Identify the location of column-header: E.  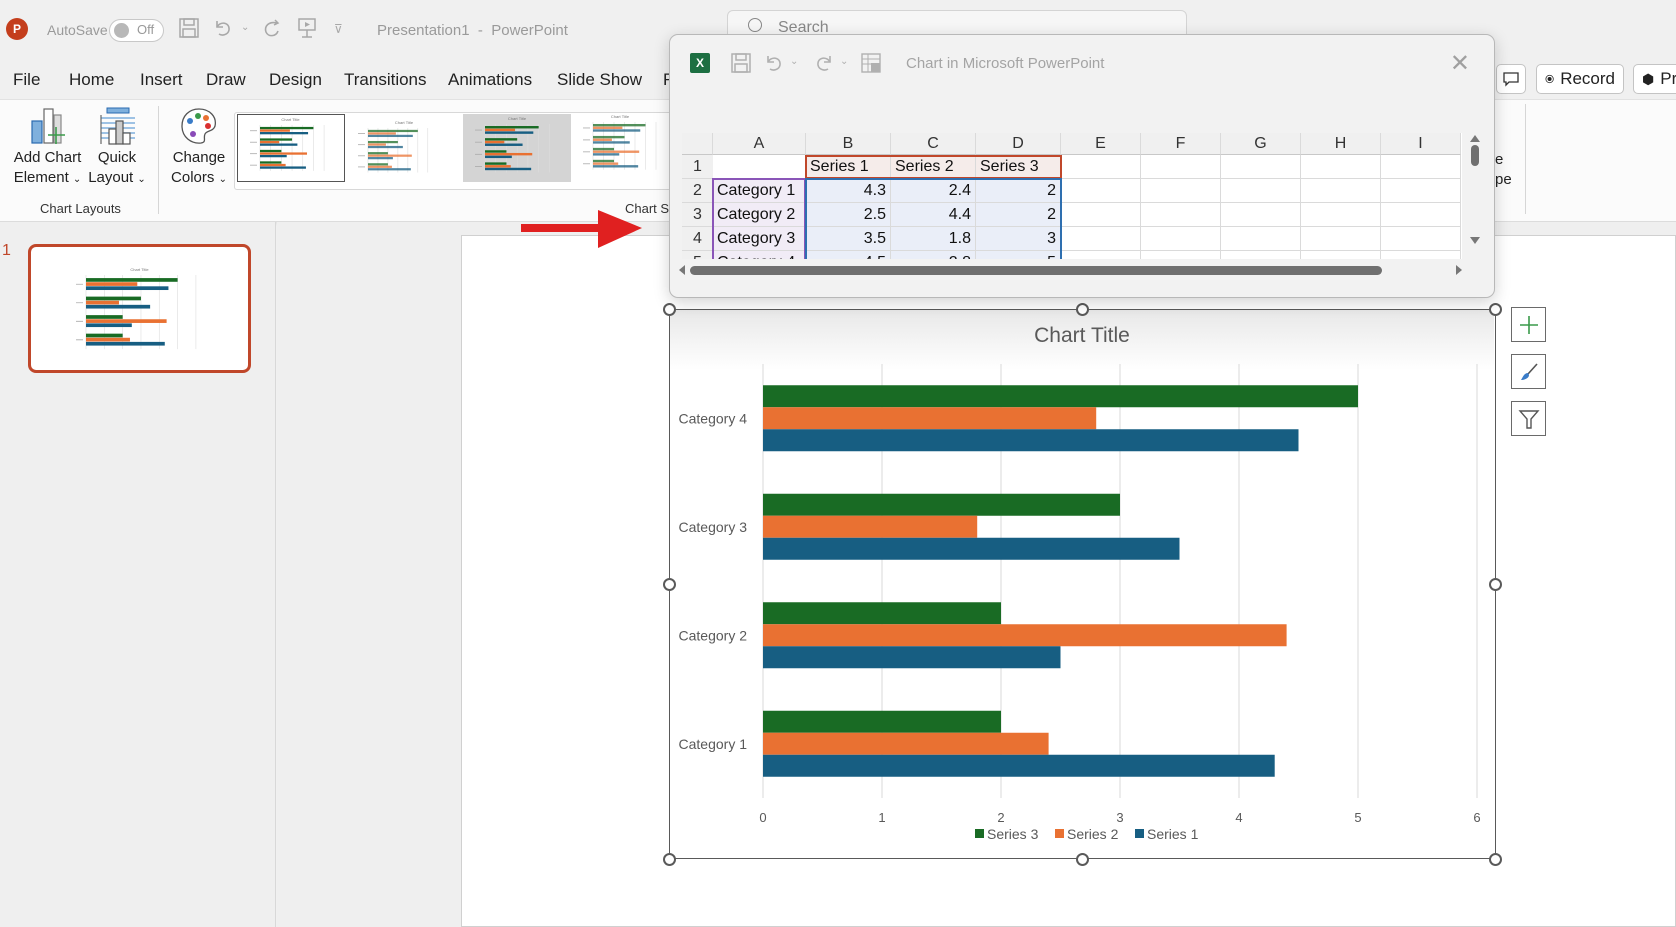
(1101, 144).